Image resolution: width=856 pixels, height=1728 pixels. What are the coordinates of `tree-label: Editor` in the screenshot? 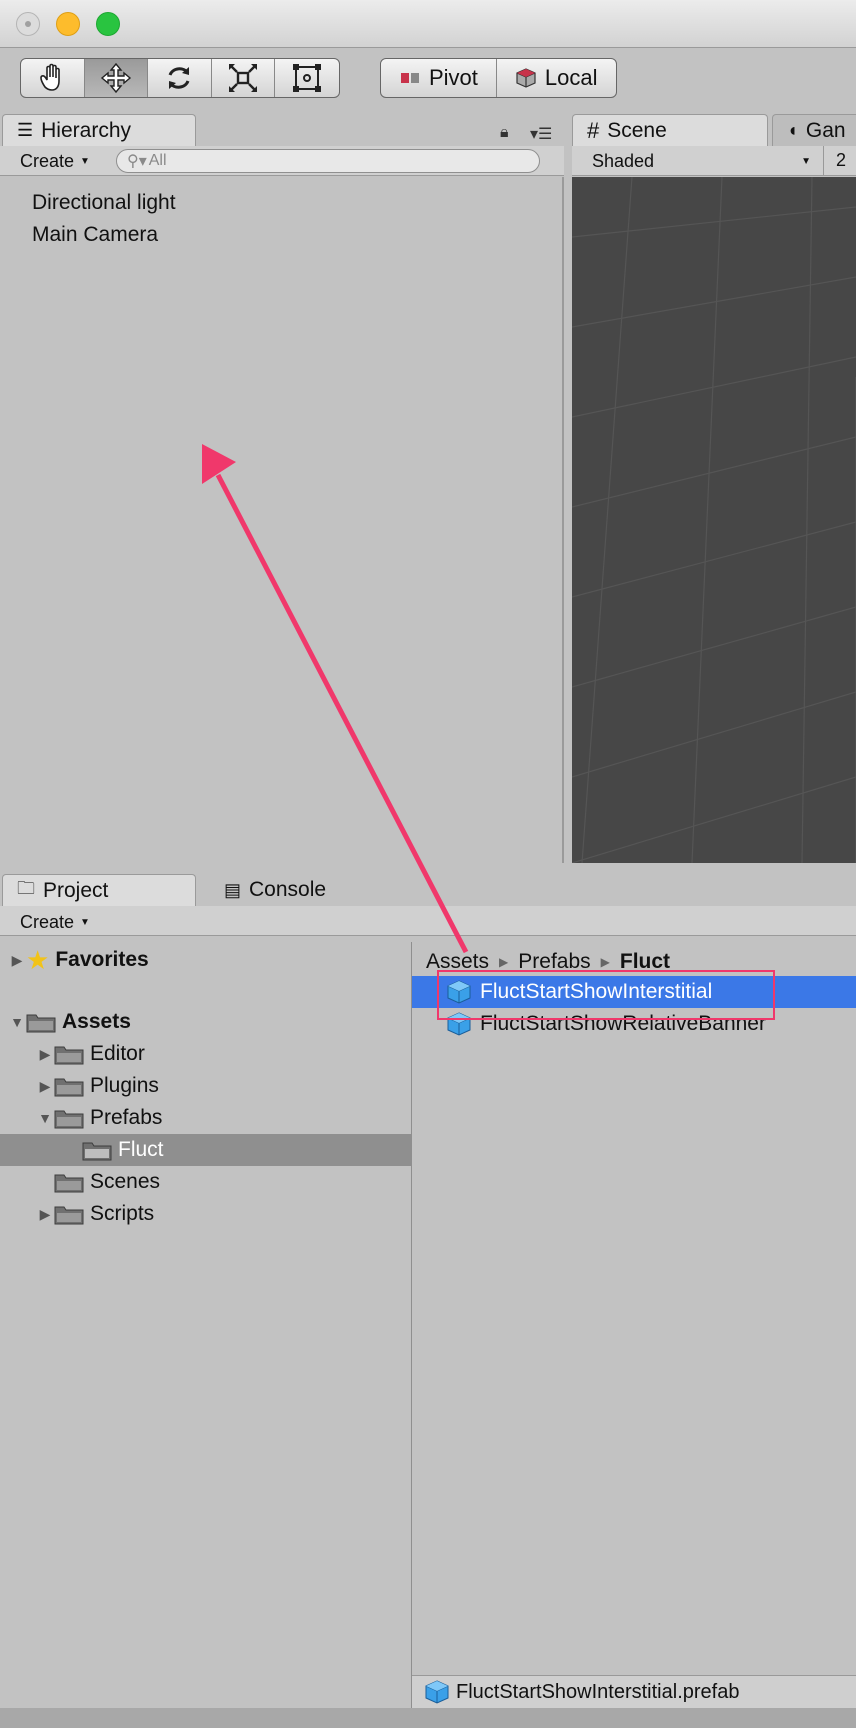 It's located at (117, 1053).